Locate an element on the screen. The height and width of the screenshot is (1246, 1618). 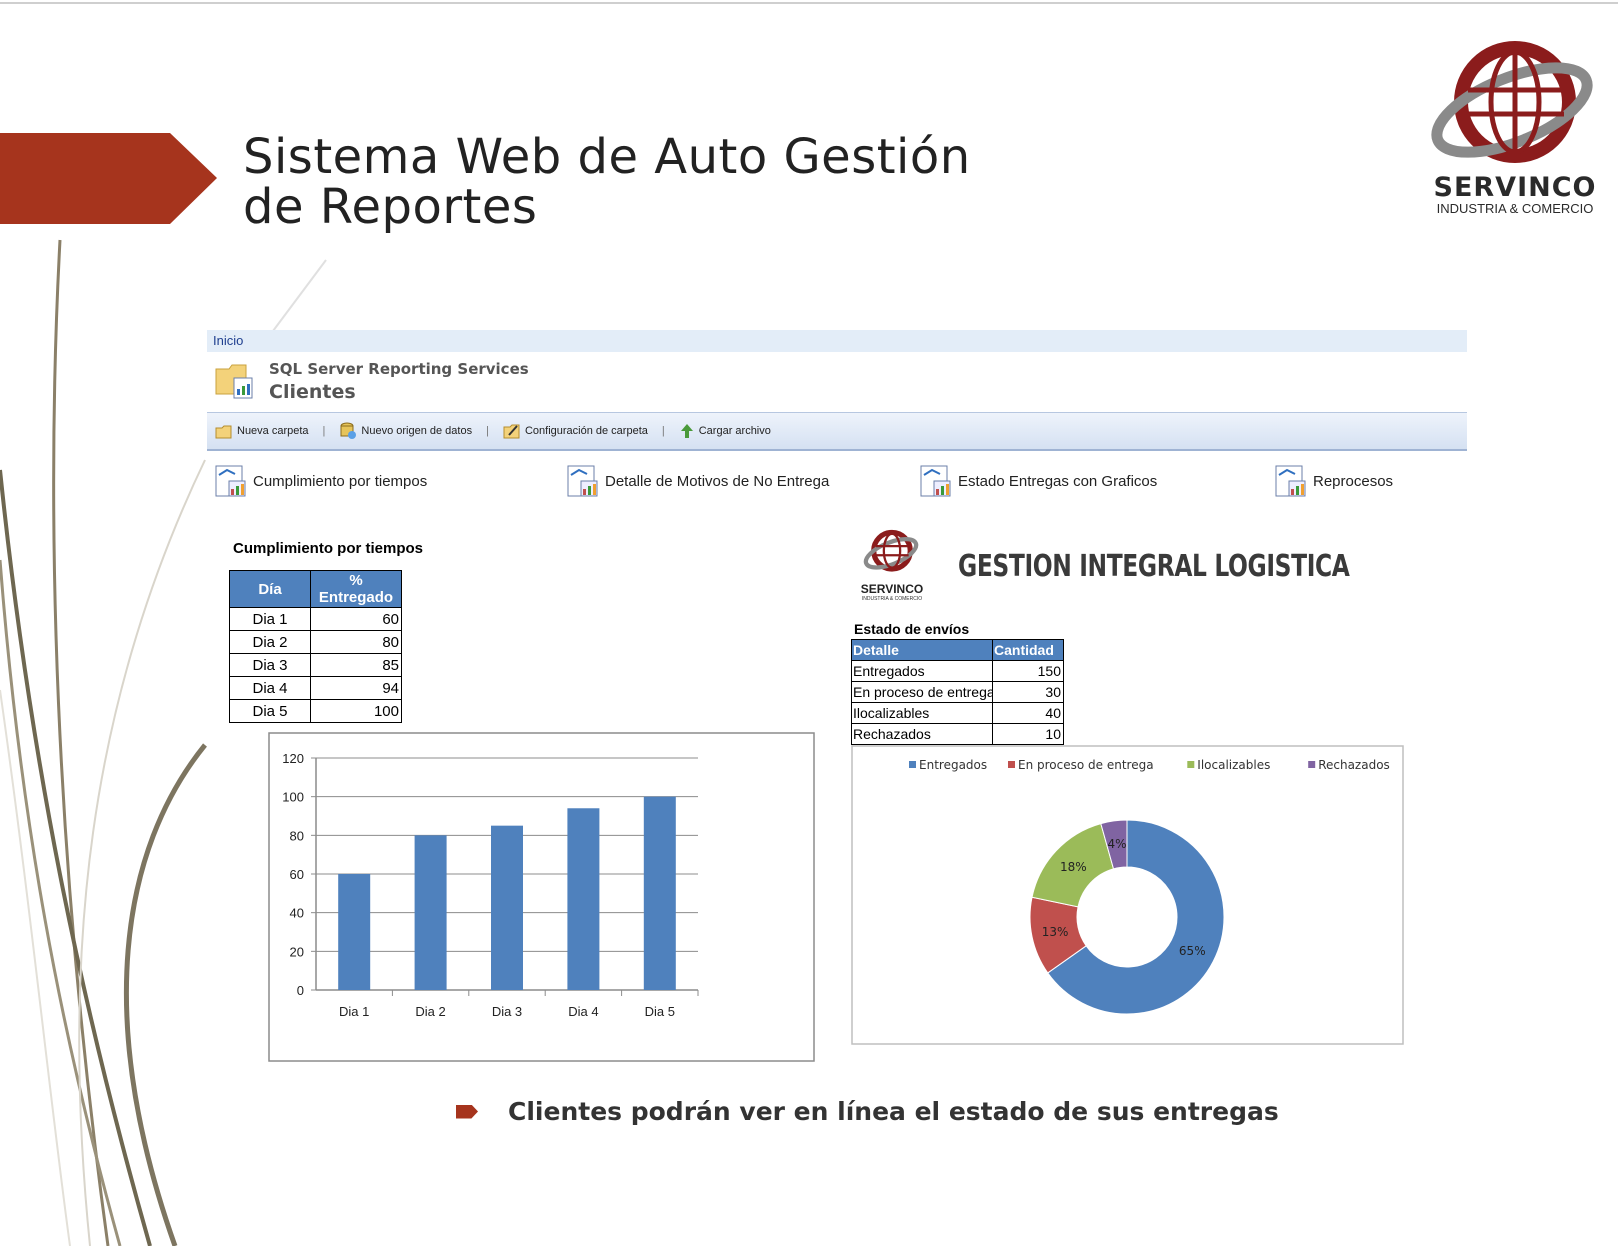
report2-heading: Estado de envíos is located at coordinates (912, 629).